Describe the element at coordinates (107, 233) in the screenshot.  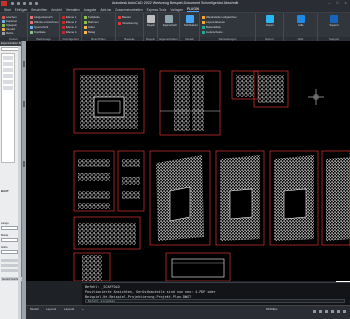
I see `view-bottom-left` at that location.